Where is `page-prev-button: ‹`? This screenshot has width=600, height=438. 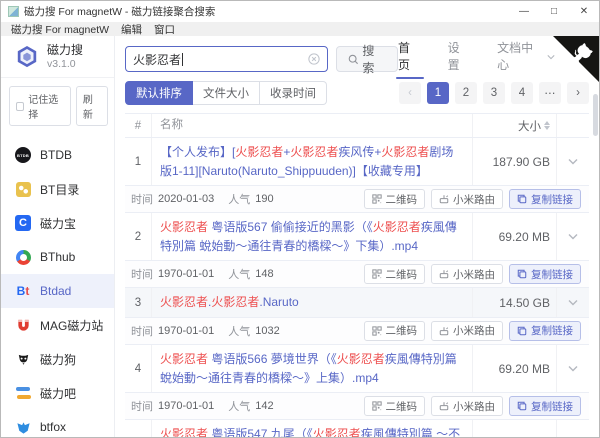
page-prev-button: ‹ is located at coordinates (410, 93).